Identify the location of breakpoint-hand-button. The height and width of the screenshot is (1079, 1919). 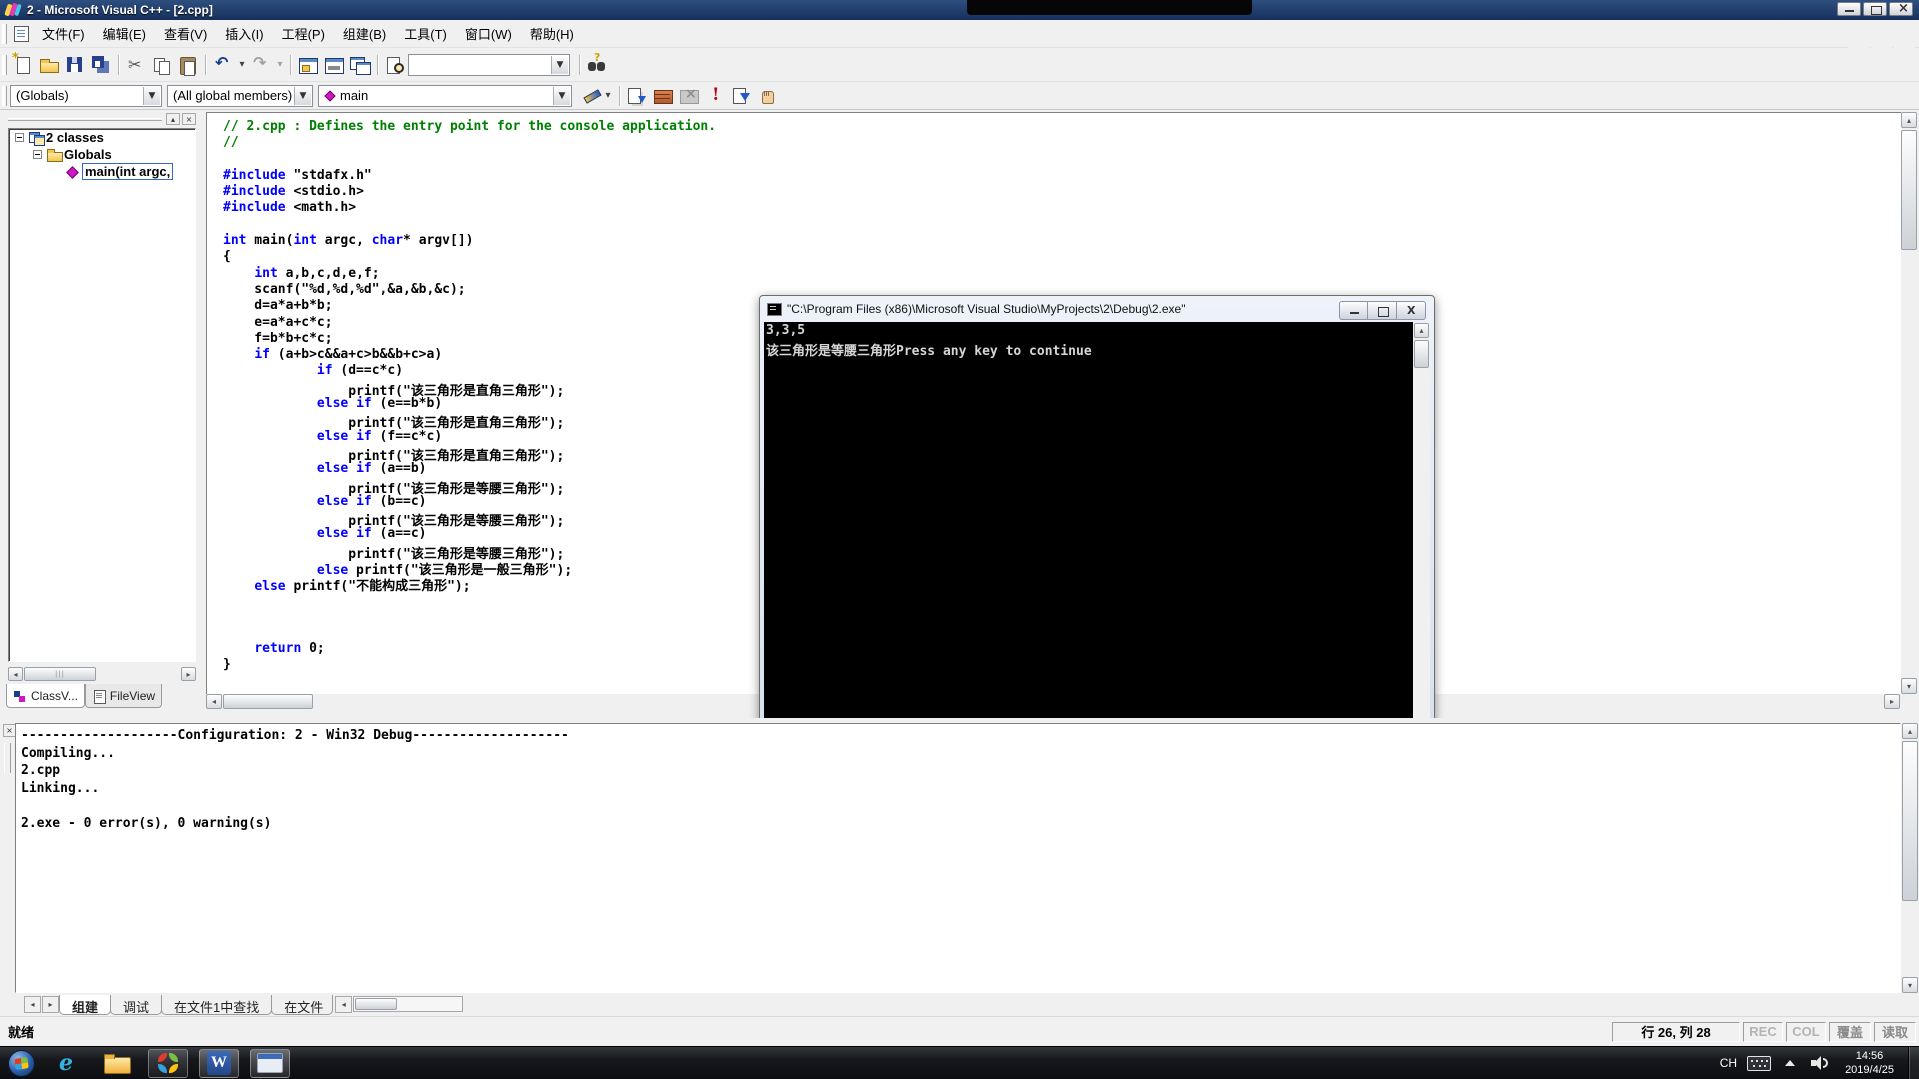
(767, 96).